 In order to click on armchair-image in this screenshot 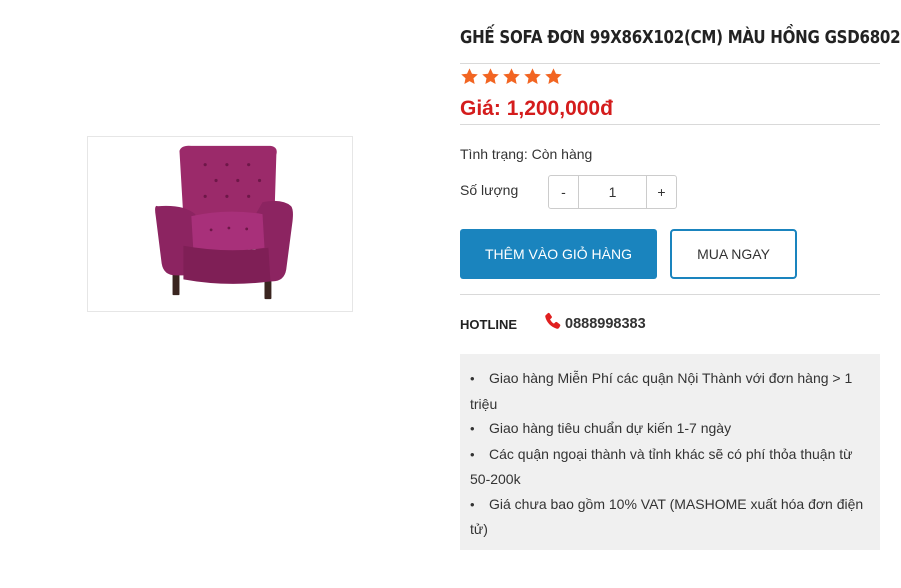, I will do `click(224, 222)`.